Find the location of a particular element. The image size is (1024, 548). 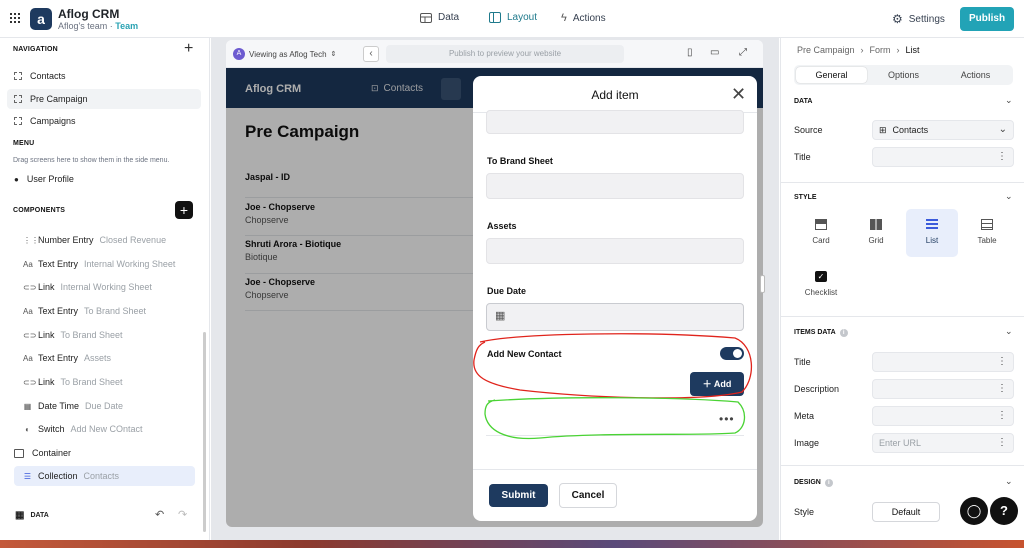

source-select: ⊞ Contacts ⌄ is located at coordinates (943, 130).